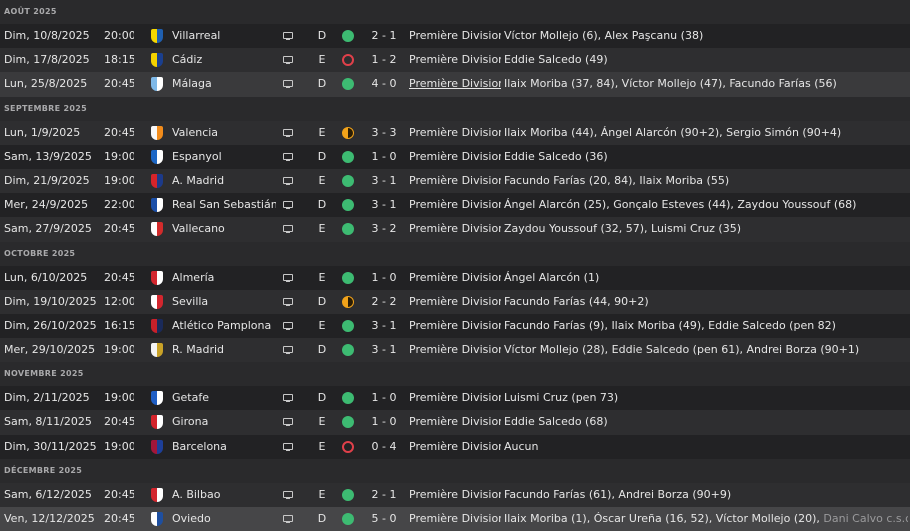 Image resolution: width=910 pixels, height=531 pixels. I want to click on month-header: OCTOBRE 2025, so click(455, 253).